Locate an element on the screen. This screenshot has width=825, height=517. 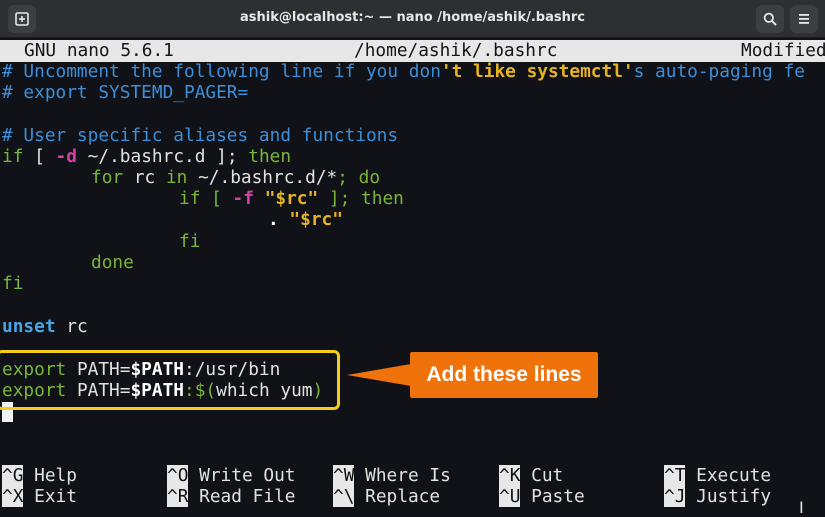
shortcut-exit: ^X Exit is located at coordinates (39, 497).